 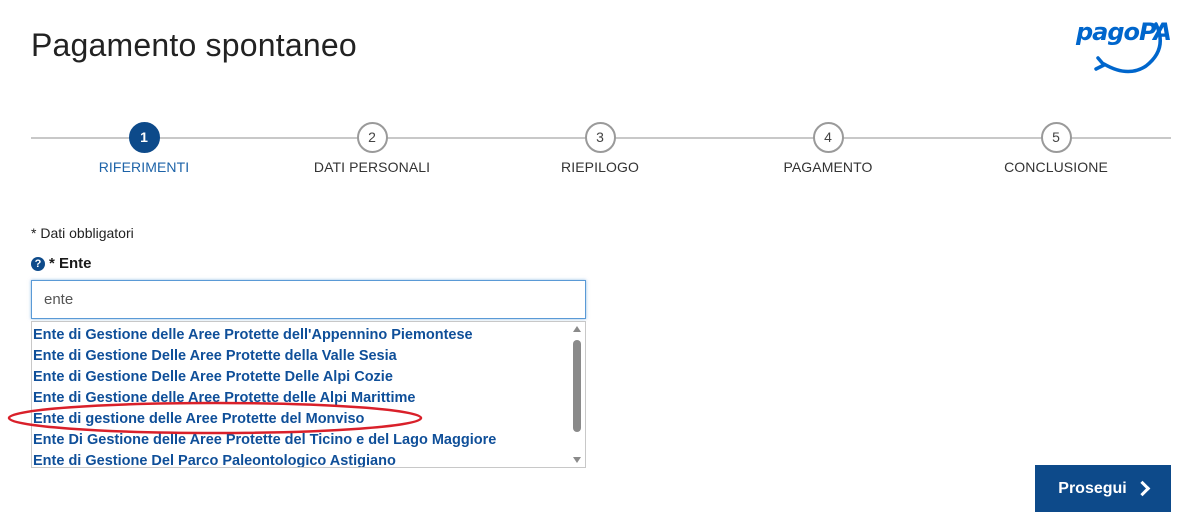 I want to click on step-label: CONCLUSIONE, so click(x=1056, y=167).